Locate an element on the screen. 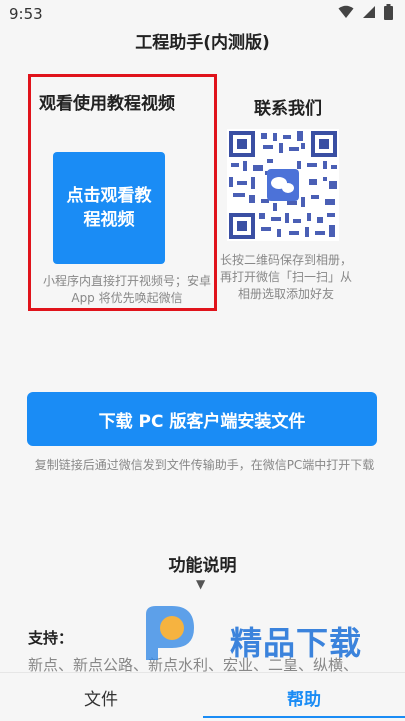  status-bar: 9:53 is located at coordinates (202, 14).